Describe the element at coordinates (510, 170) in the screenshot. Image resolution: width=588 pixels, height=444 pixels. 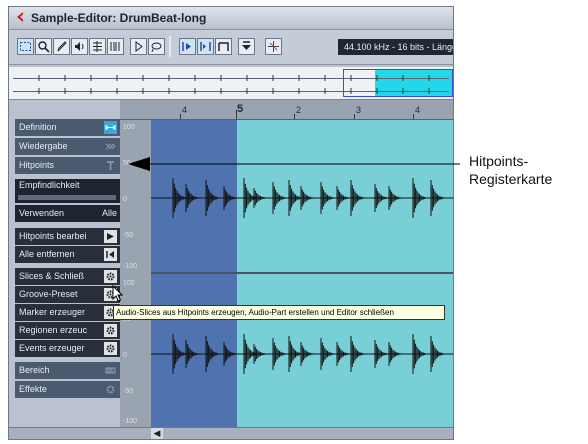
I see `callout-label: Hitpoints- Registerkarte` at that location.